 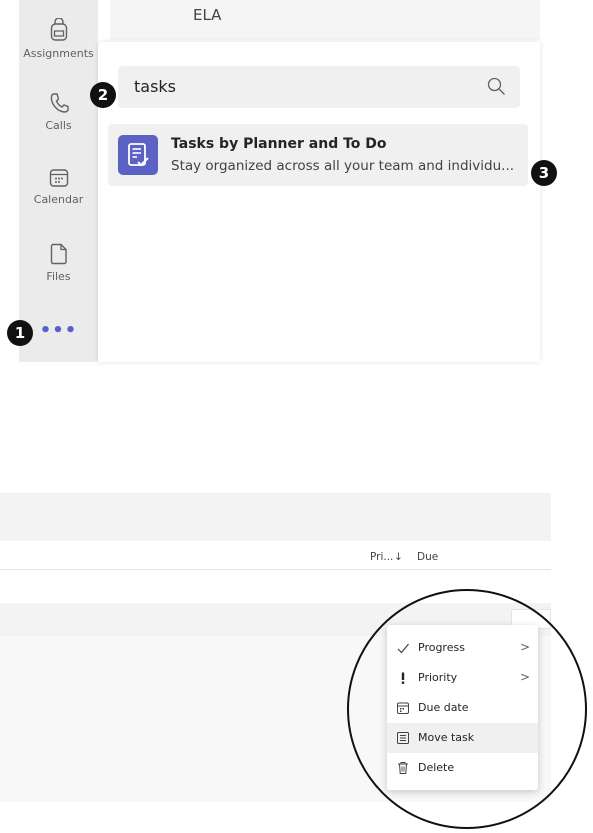 What do you see at coordinates (207, 15) in the screenshot?
I see `team-label: ELA` at bounding box center [207, 15].